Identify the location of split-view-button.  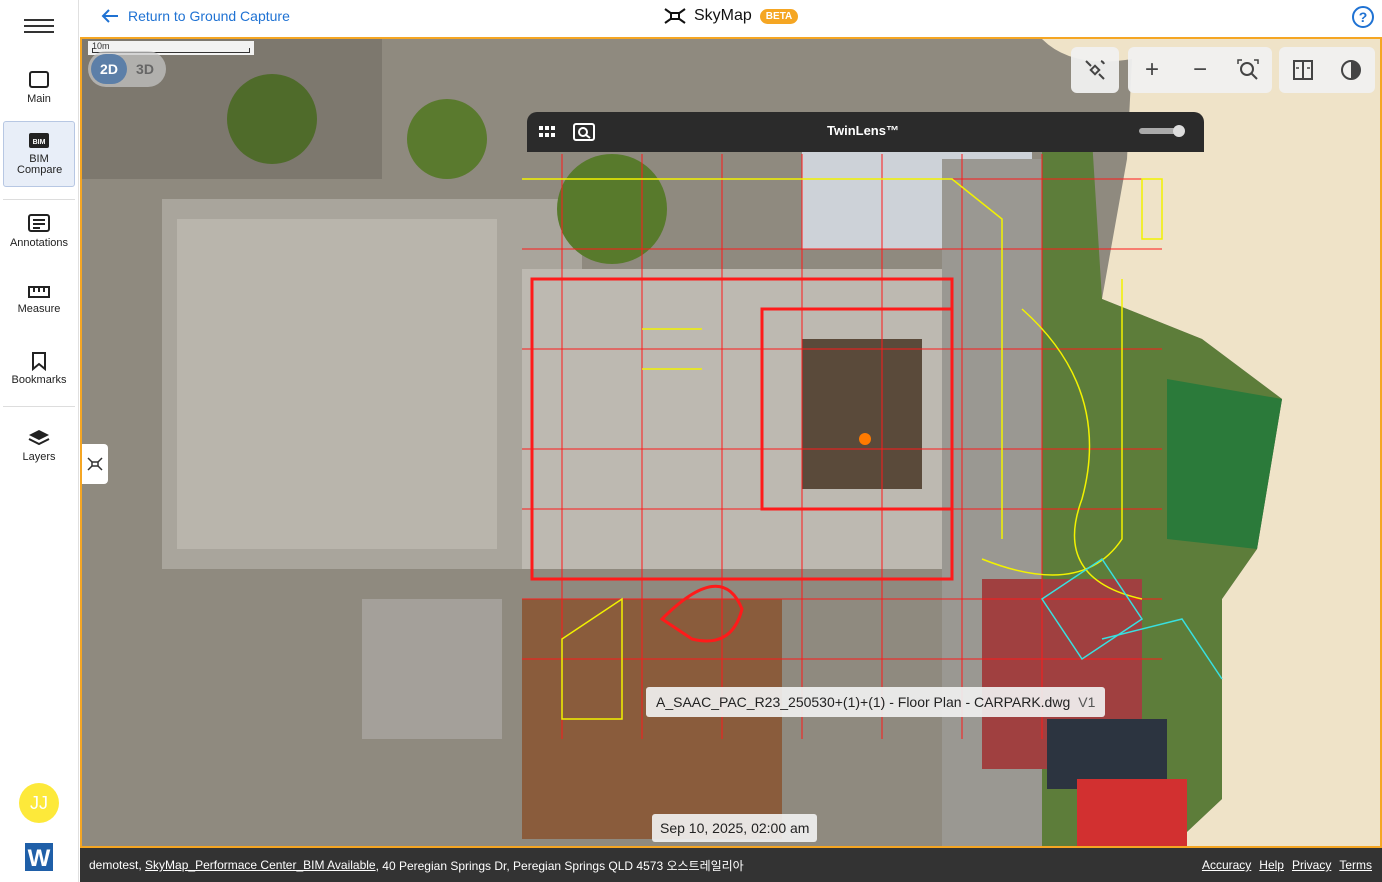
(1303, 70).